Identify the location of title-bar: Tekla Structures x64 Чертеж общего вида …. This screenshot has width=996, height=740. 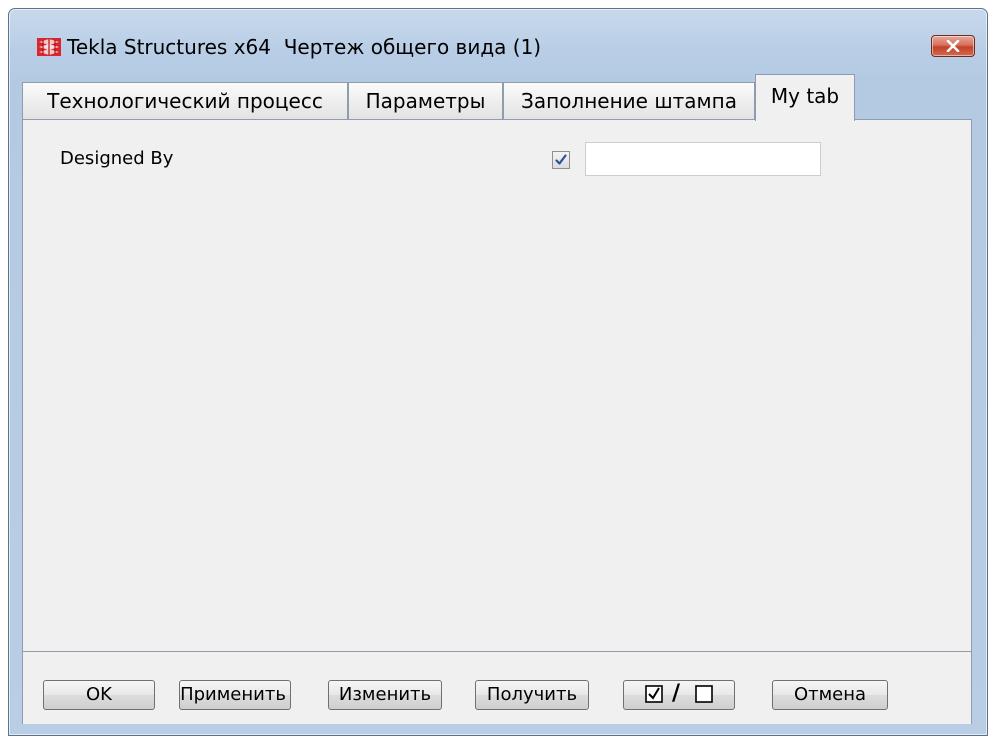
(498, 41).